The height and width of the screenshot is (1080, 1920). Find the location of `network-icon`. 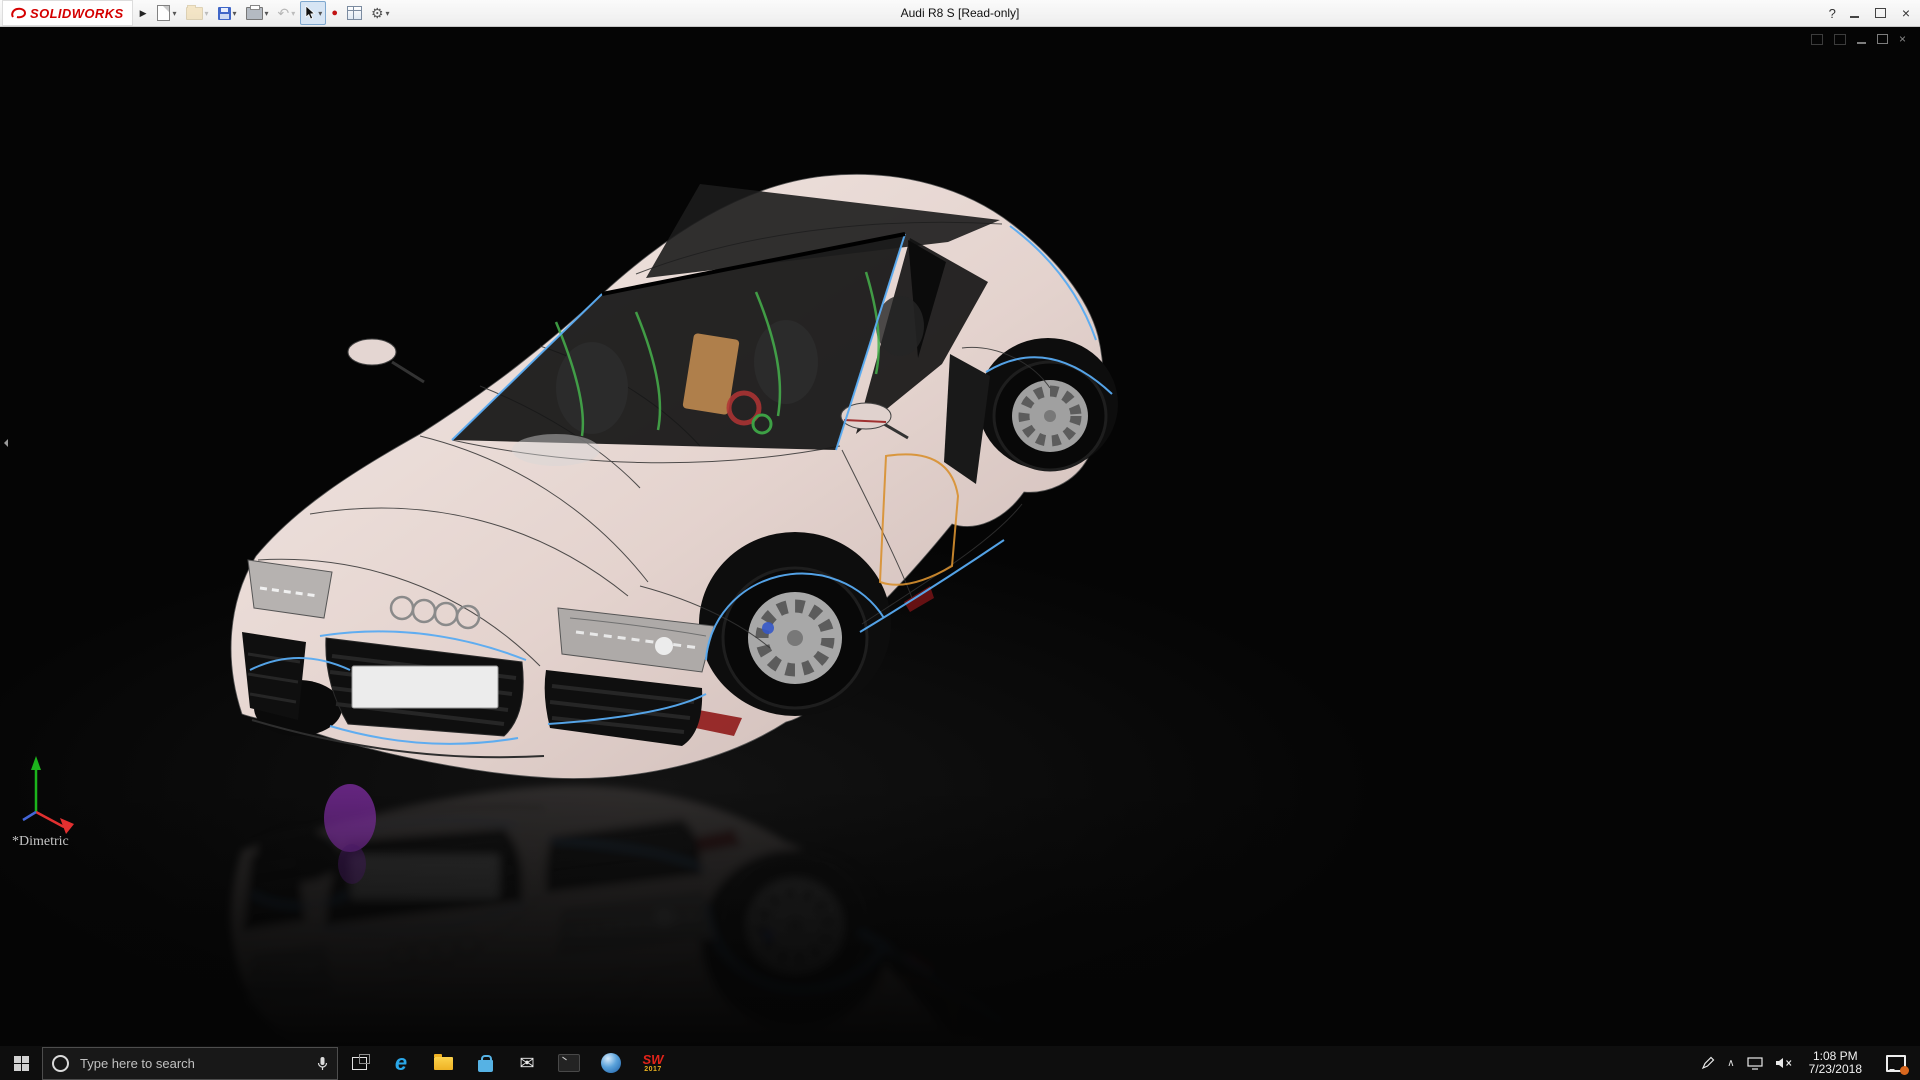

network-icon is located at coordinates (1755, 1063).